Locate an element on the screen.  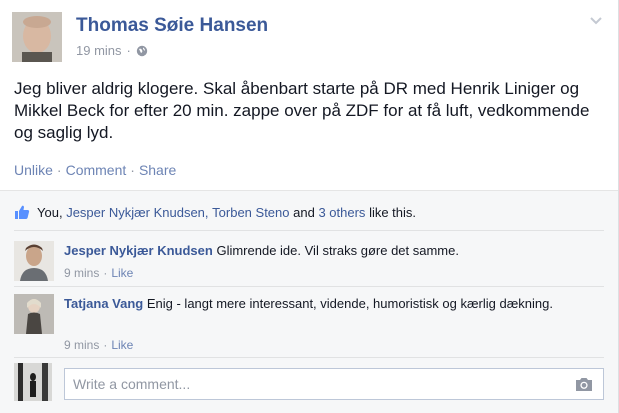
camera-icon is located at coordinates (584, 384).